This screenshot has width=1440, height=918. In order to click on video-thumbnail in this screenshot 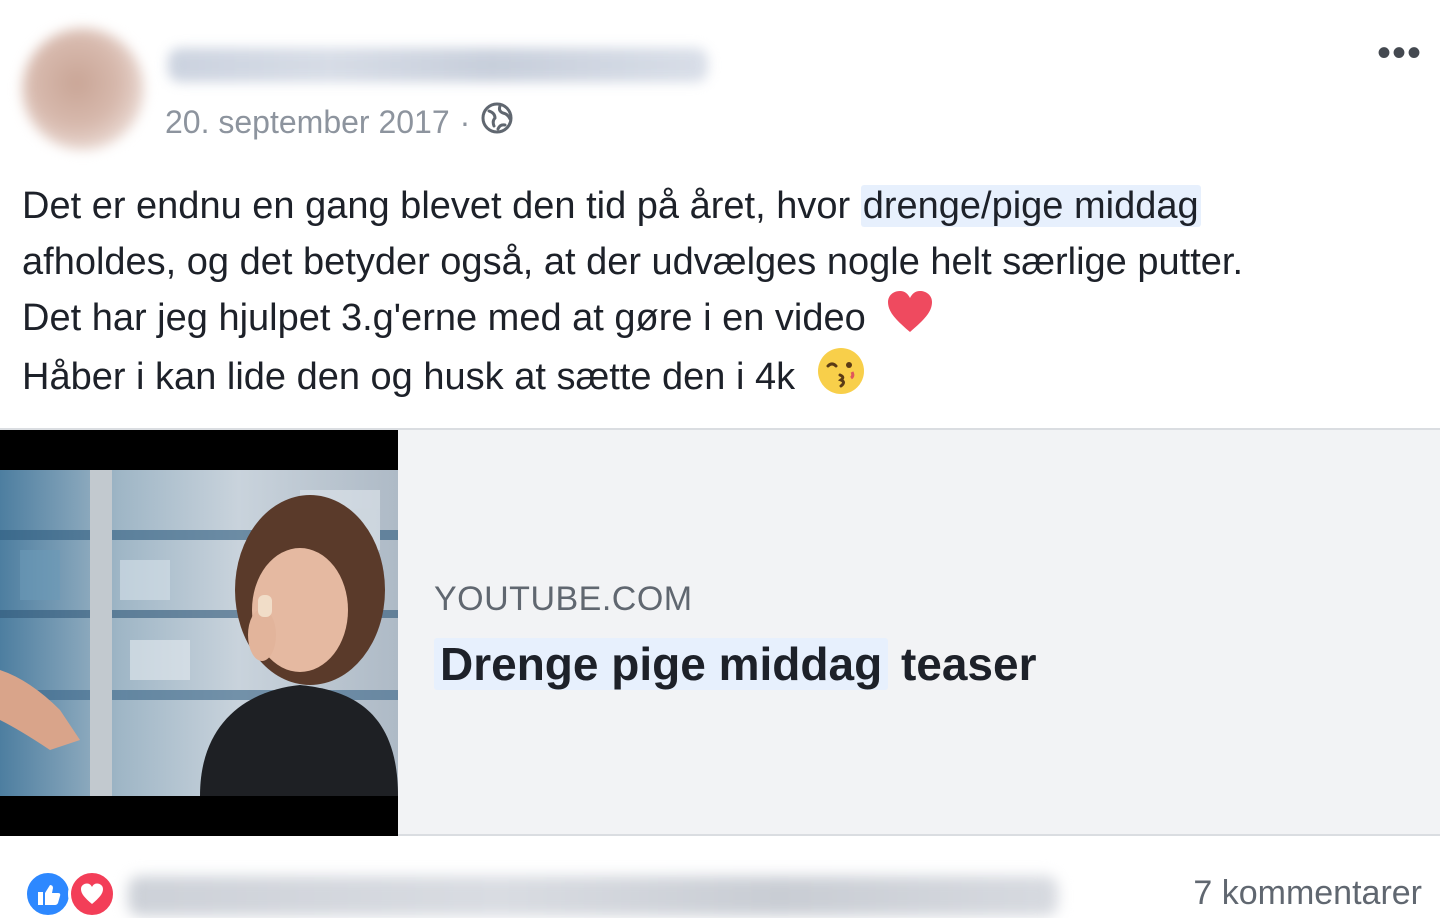, I will do `click(199, 633)`.